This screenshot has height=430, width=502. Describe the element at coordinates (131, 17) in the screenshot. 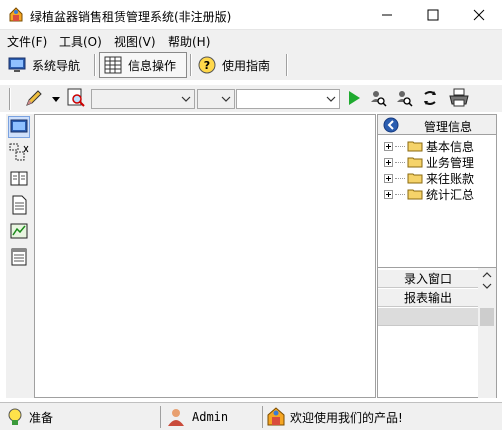

I see `window-title: 绿植盆器销售租赁管理系统(非注册版)` at that location.